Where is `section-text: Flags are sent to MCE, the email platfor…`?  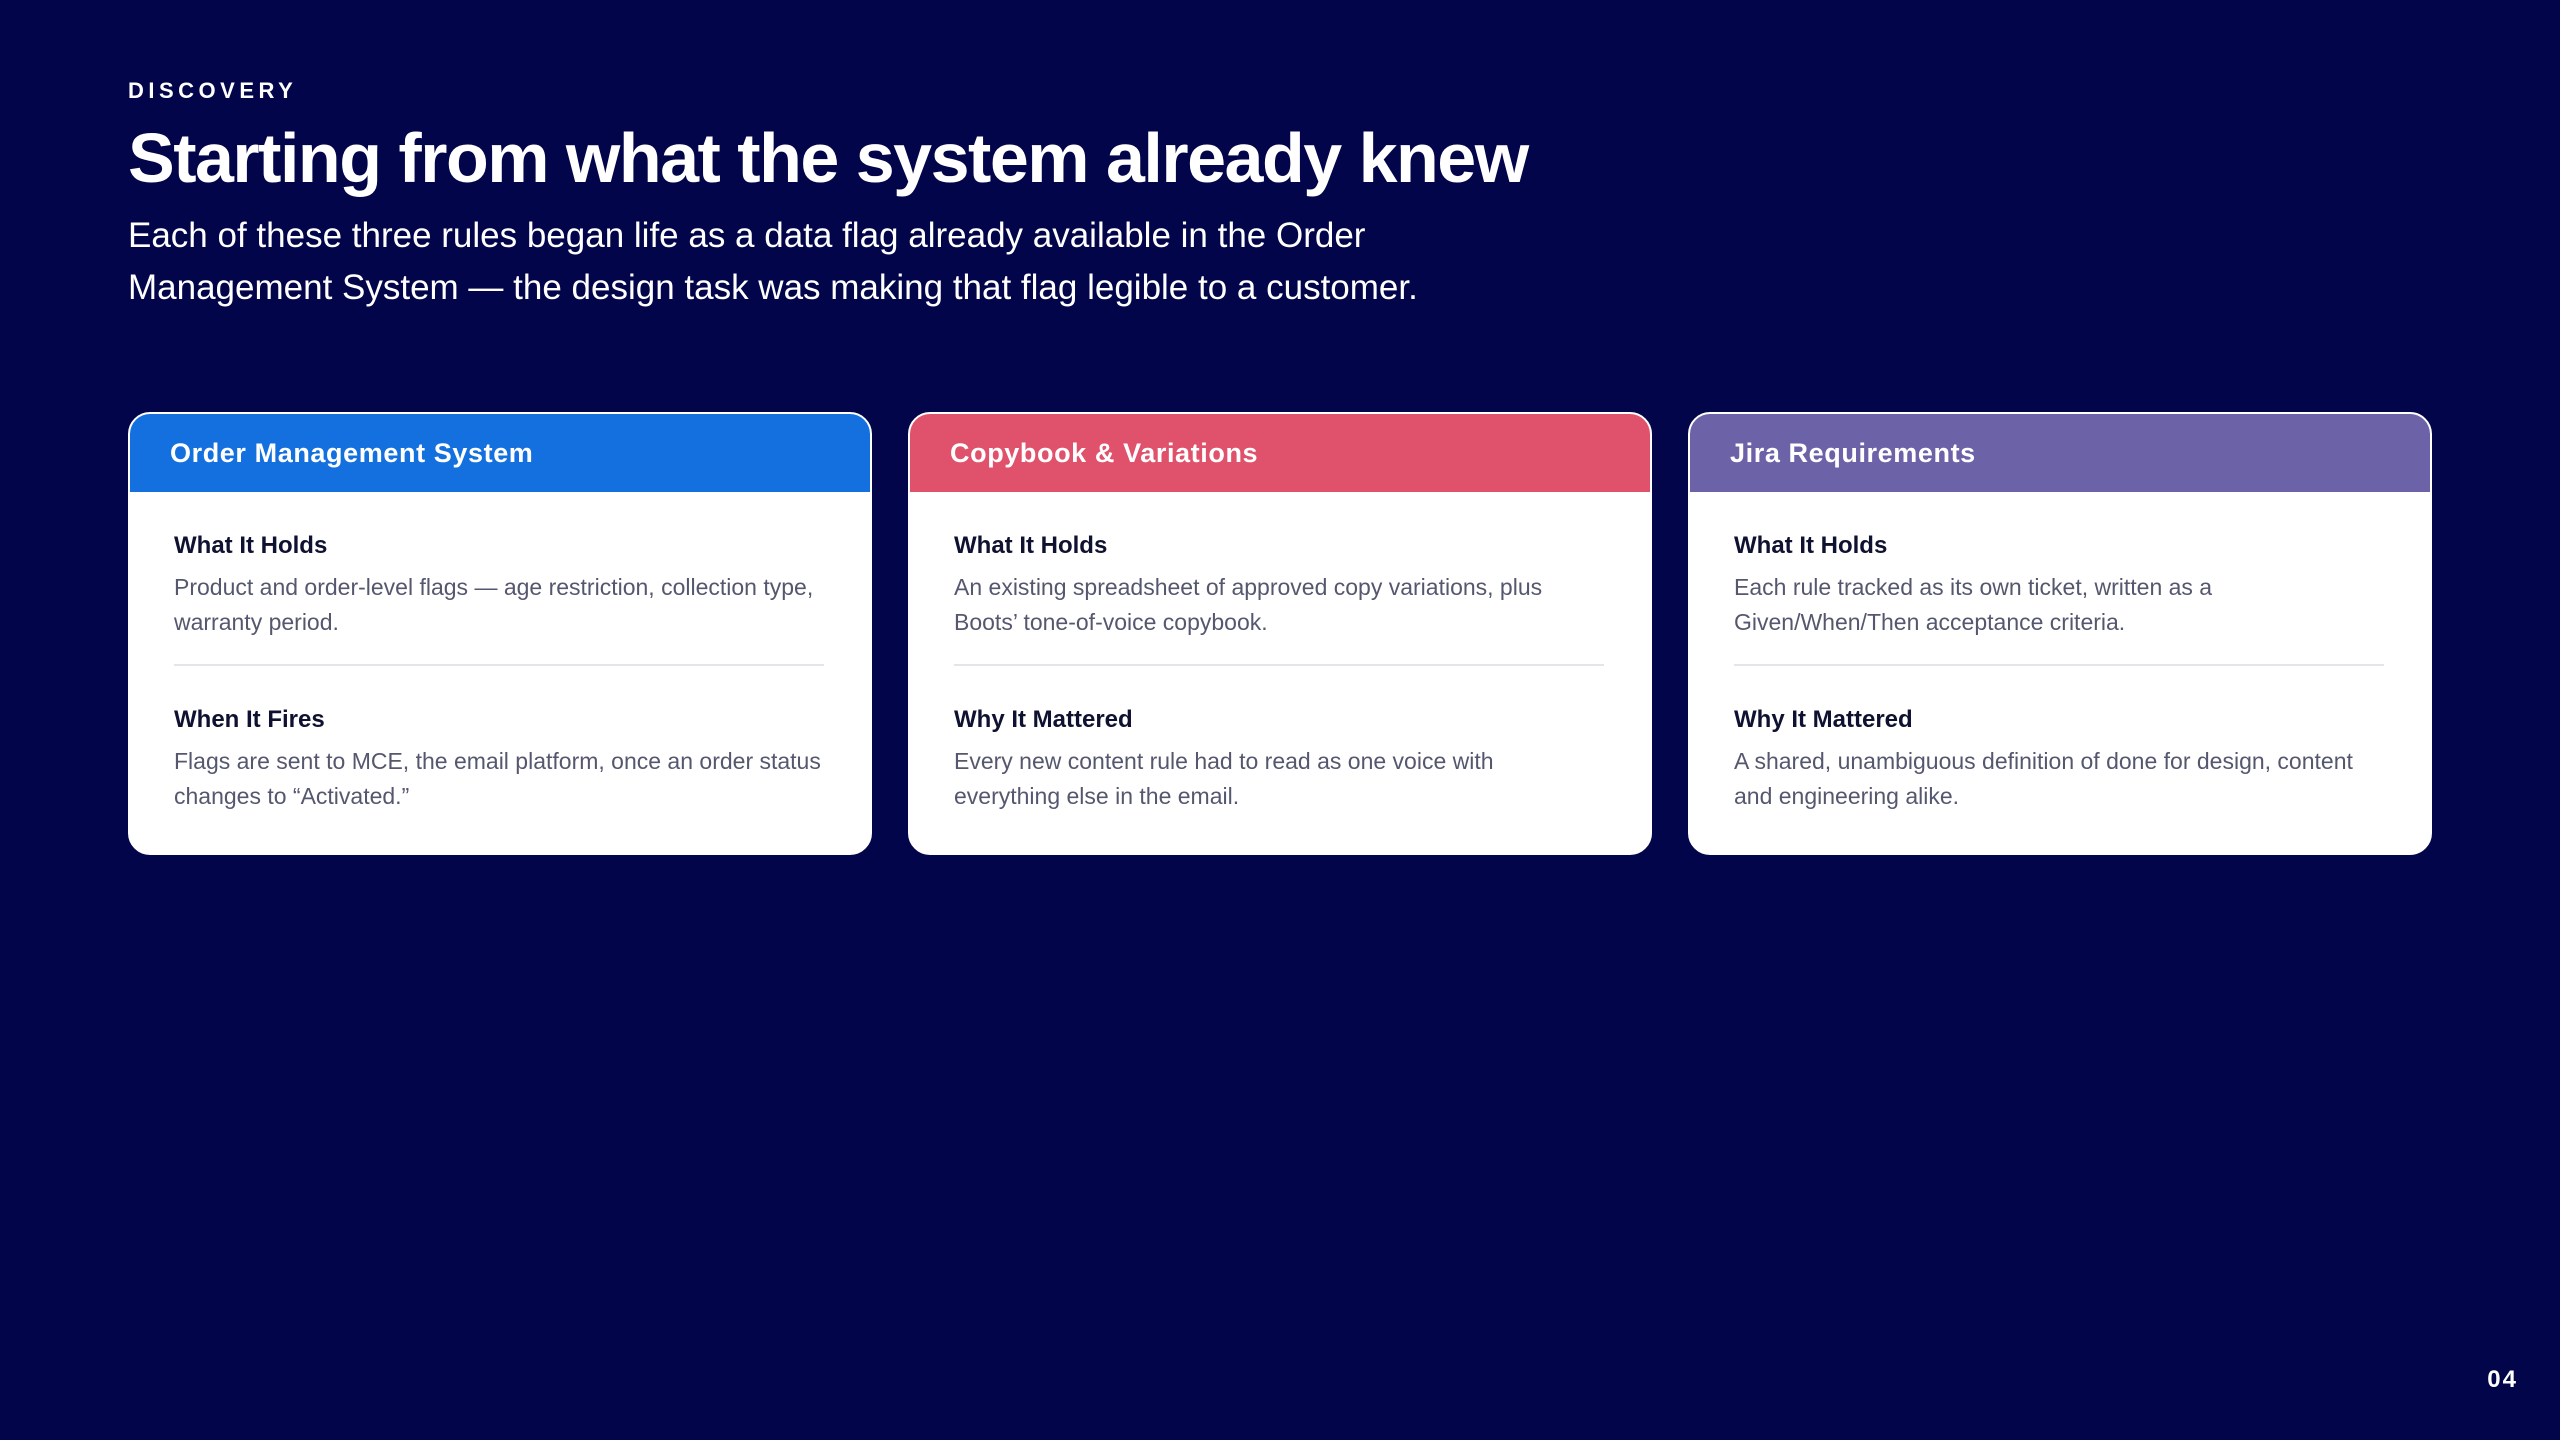 section-text: Flags are sent to MCE, the email platfor… is located at coordinates (497, 778).